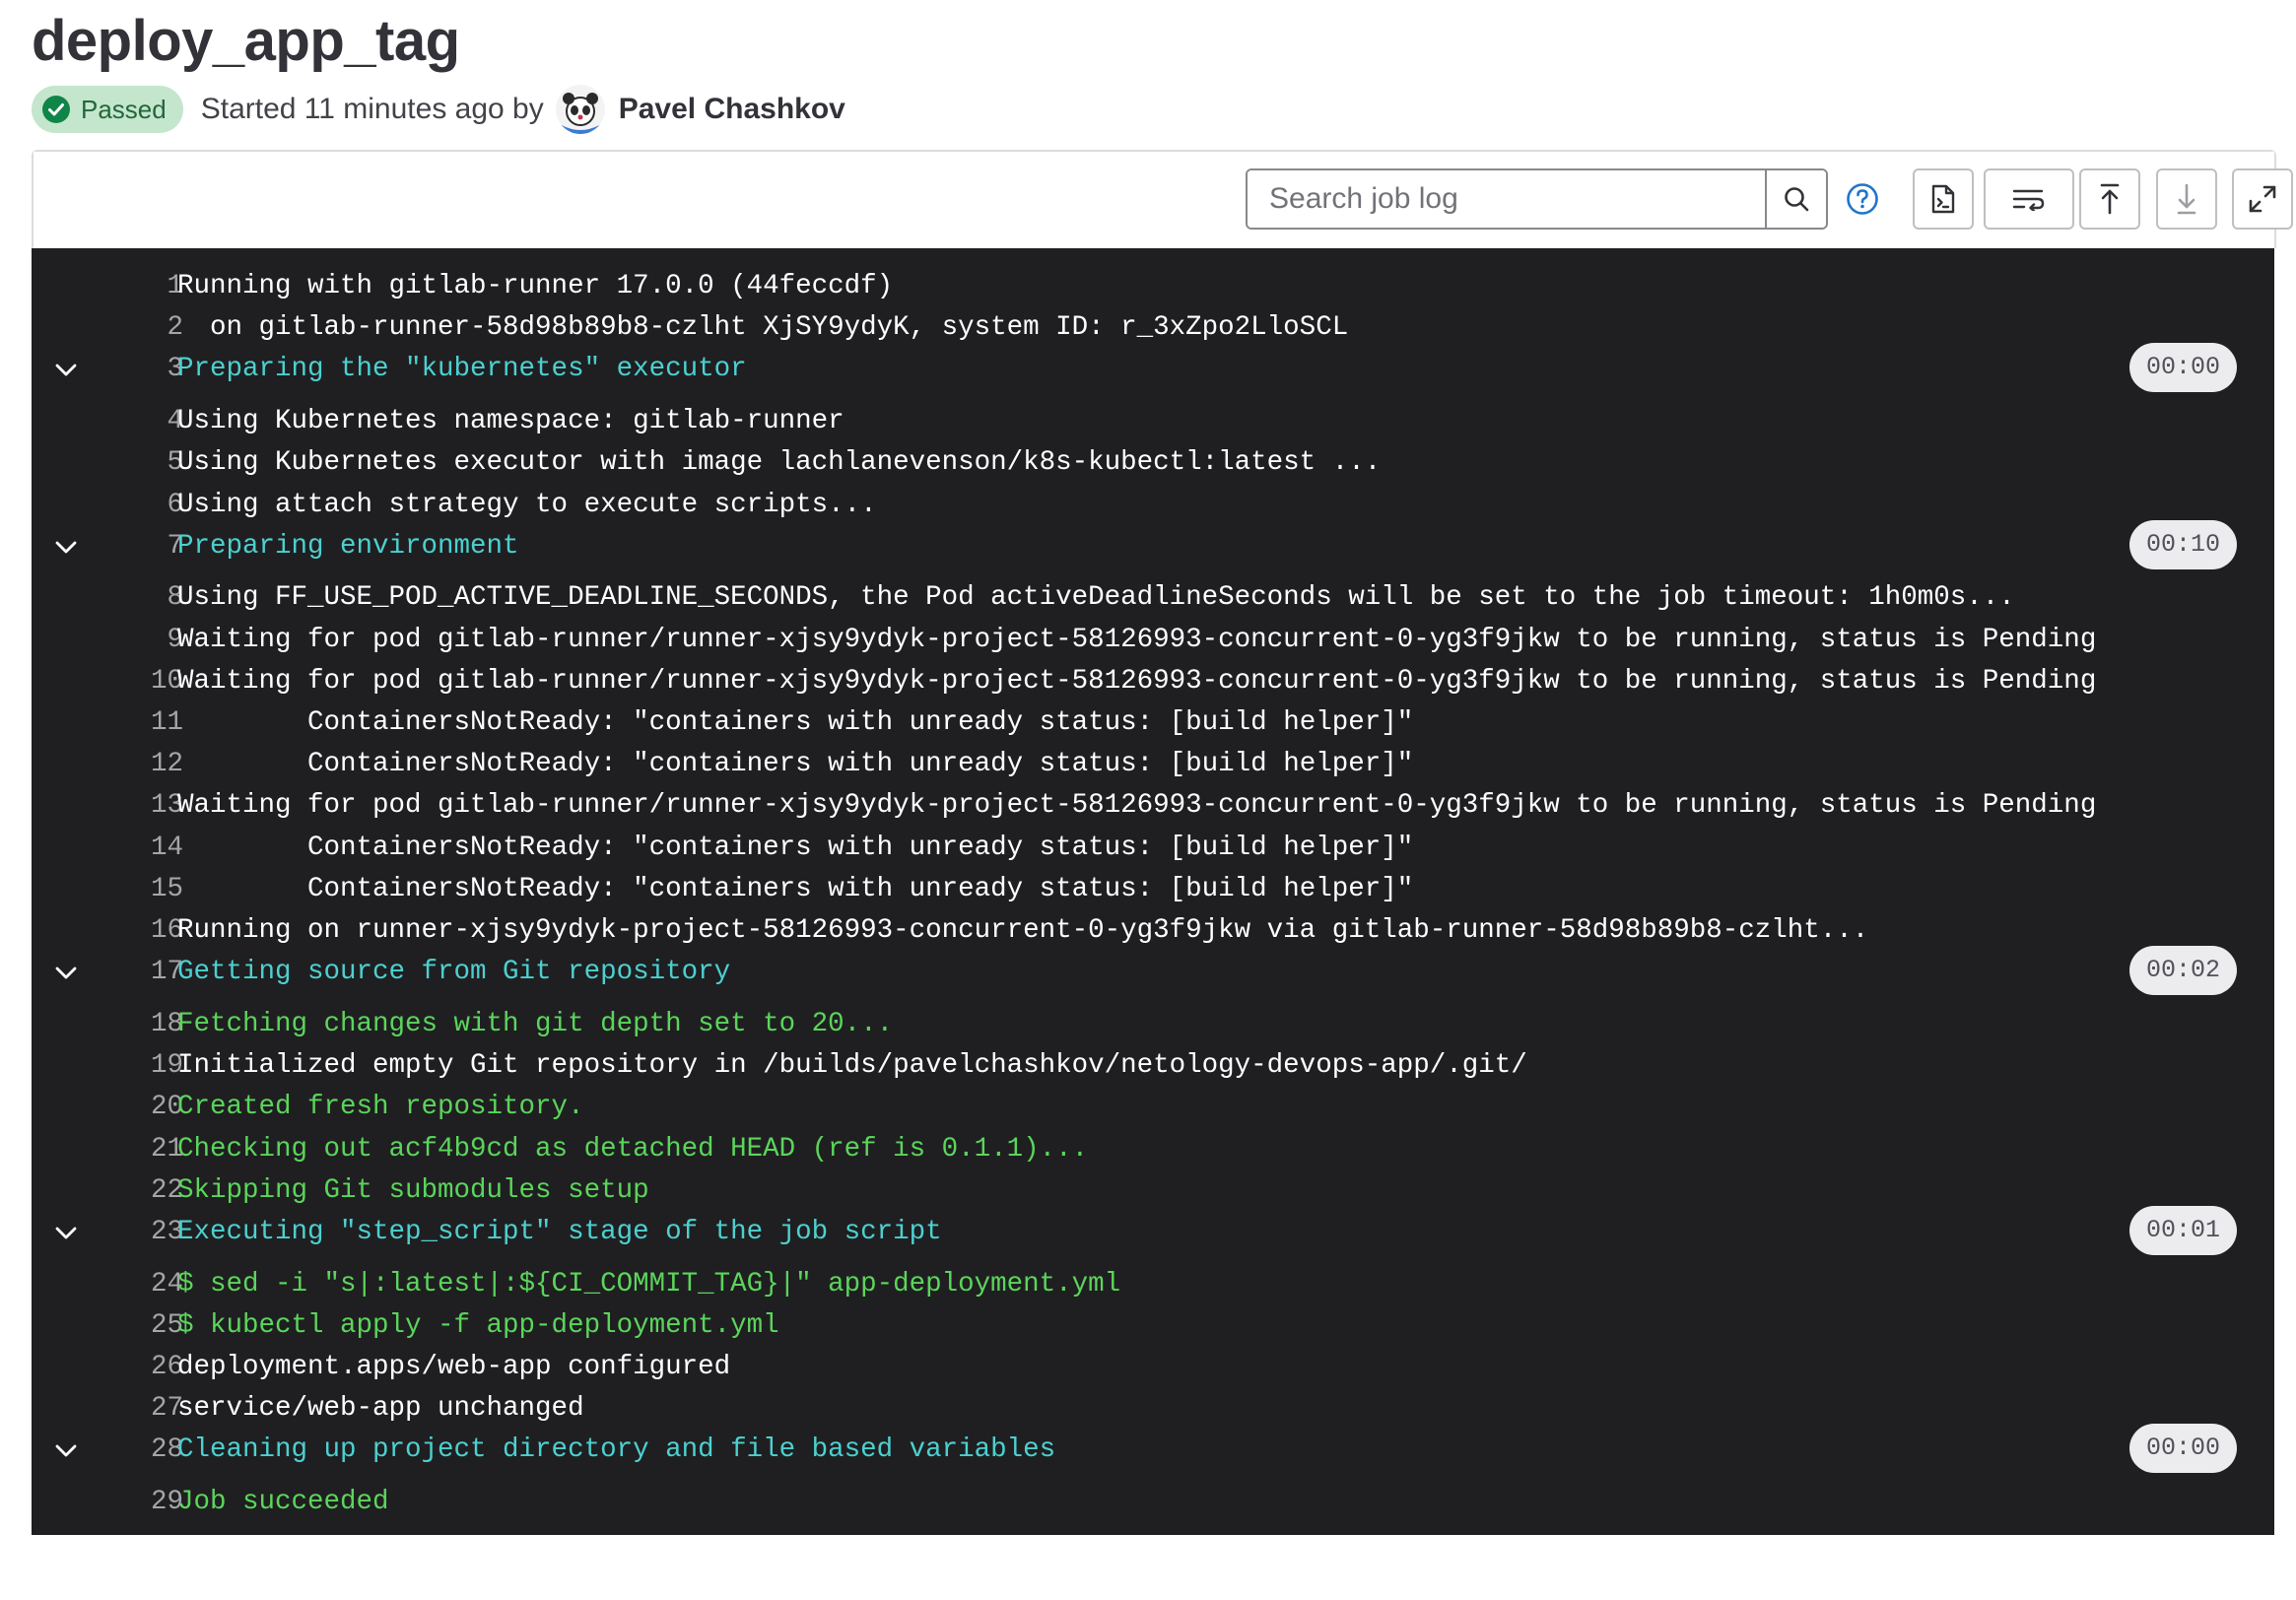  I want to click on status-badge: Passed, so click(107, 109).